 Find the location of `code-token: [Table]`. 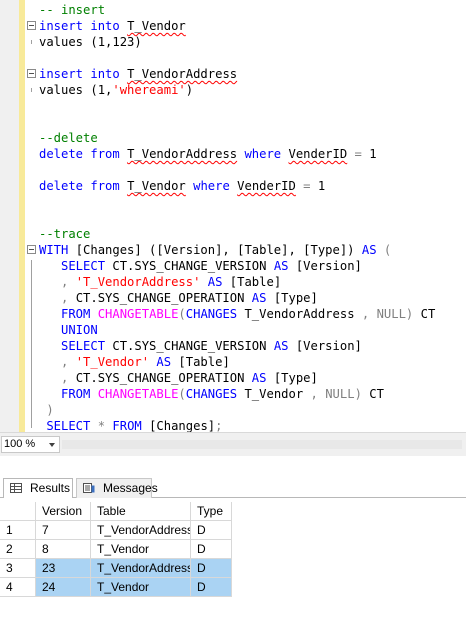

code-token: [Table] is located at coordinates (204, 362).